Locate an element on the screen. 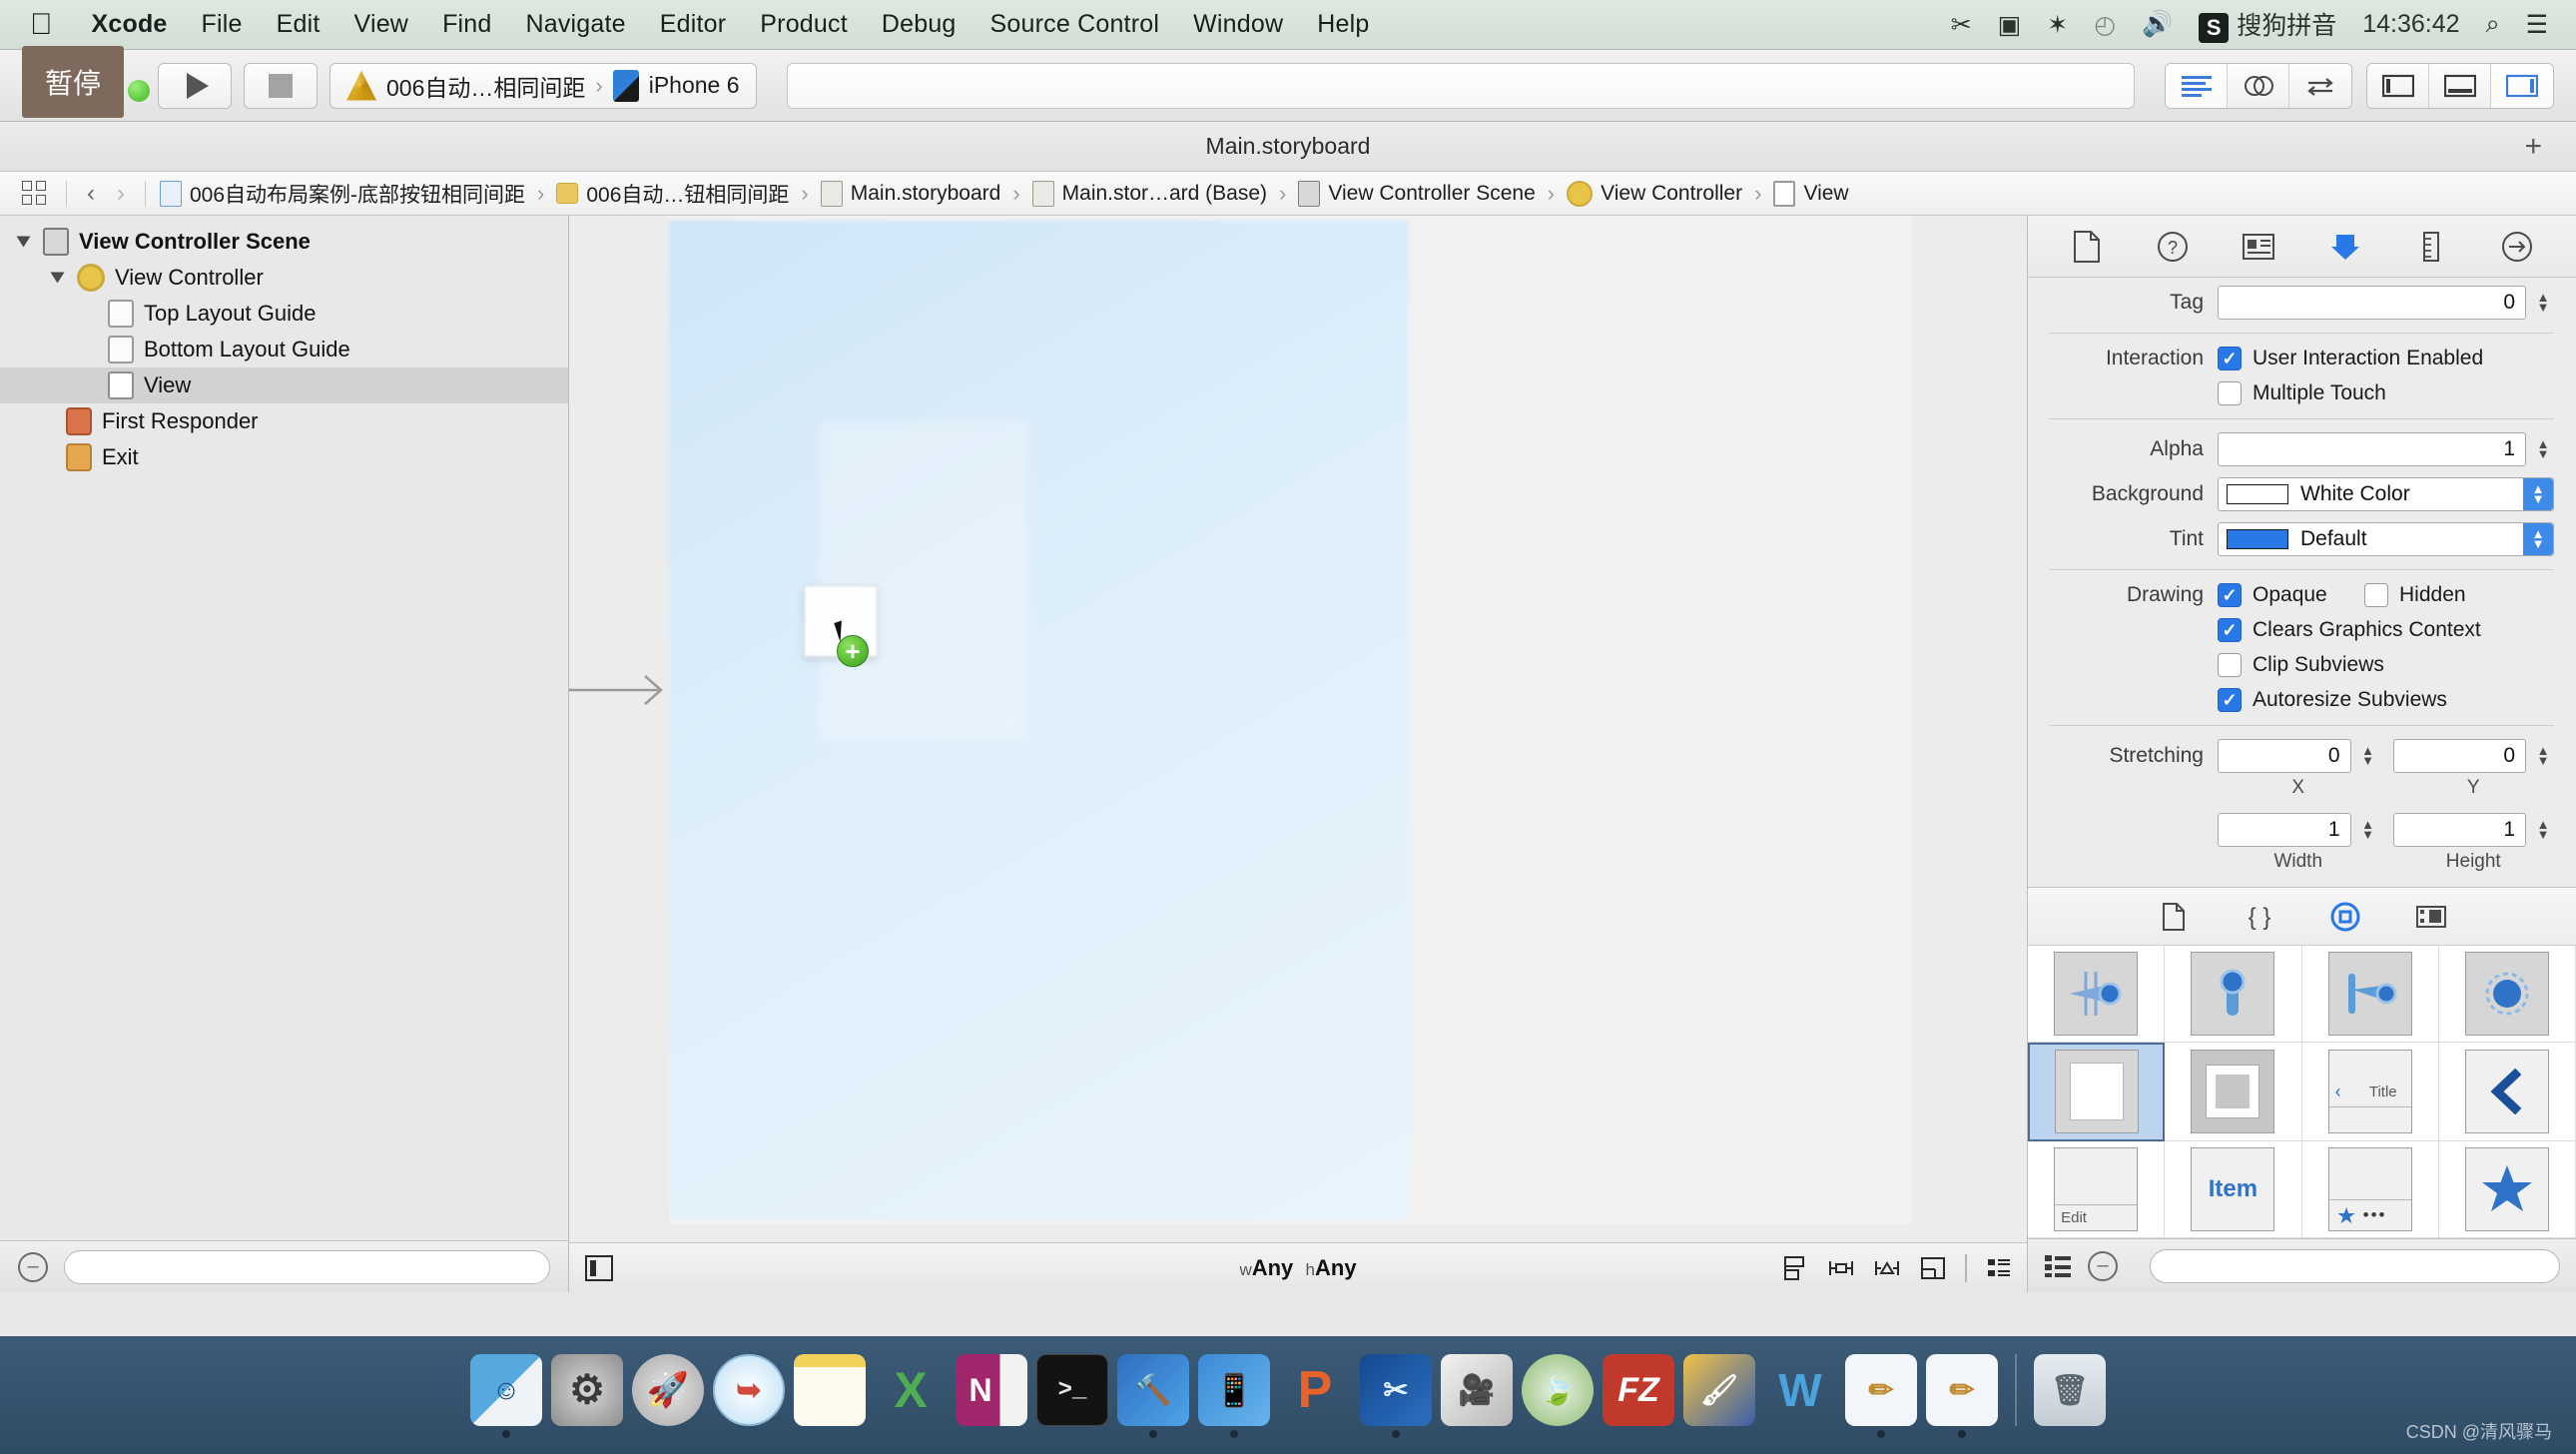  object-library-tab is located at coordinates (2345, 917).